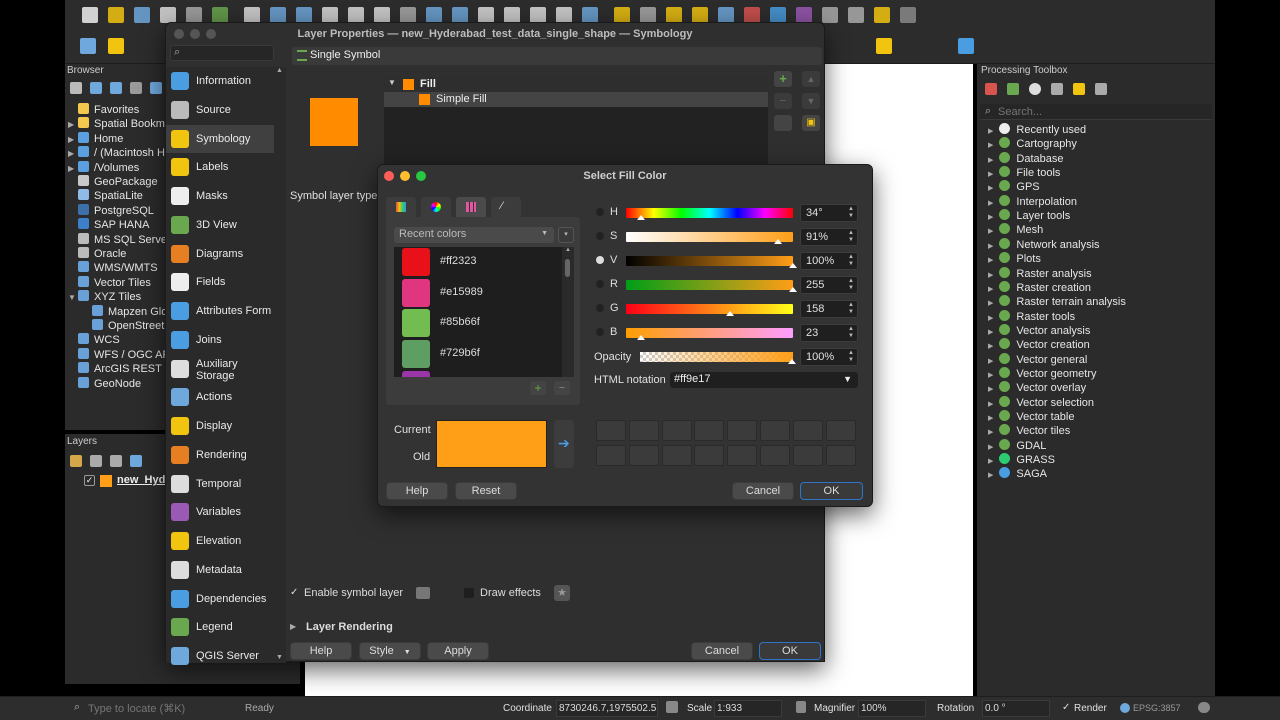 The image size is (1280, 720). Describe the element at coordinates (390, 628) in the screenshot. I see `layer-rendering-section: ▶ Layer Rendering` at that location.